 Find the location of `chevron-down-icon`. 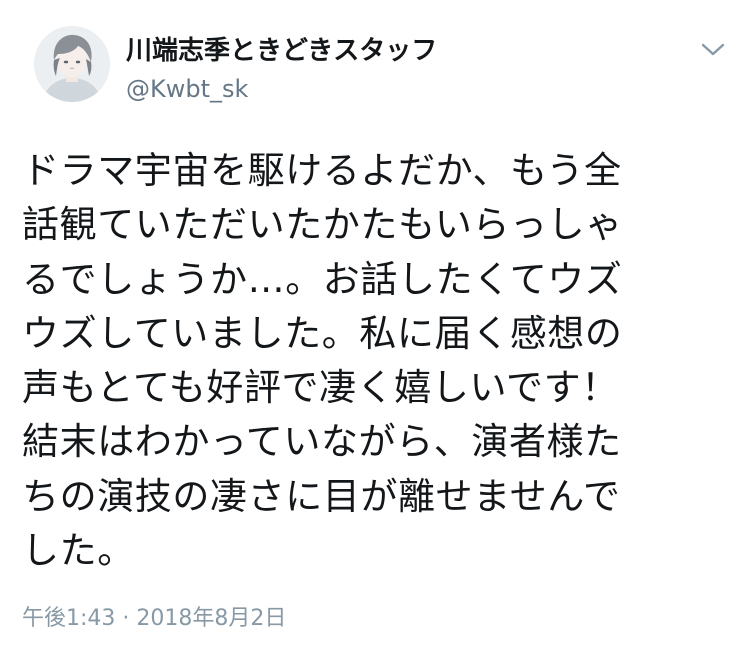

chevron-down-icon is located at coordinates (713, 49).